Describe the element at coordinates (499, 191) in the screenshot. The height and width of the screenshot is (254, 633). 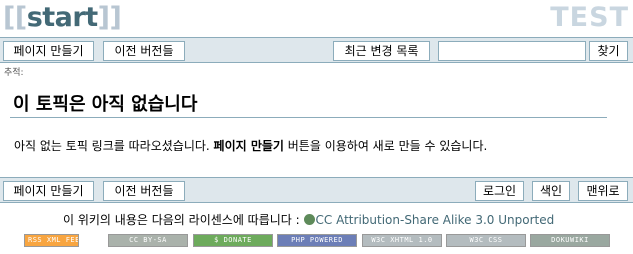
I see `login-button: 로그인` at that location.